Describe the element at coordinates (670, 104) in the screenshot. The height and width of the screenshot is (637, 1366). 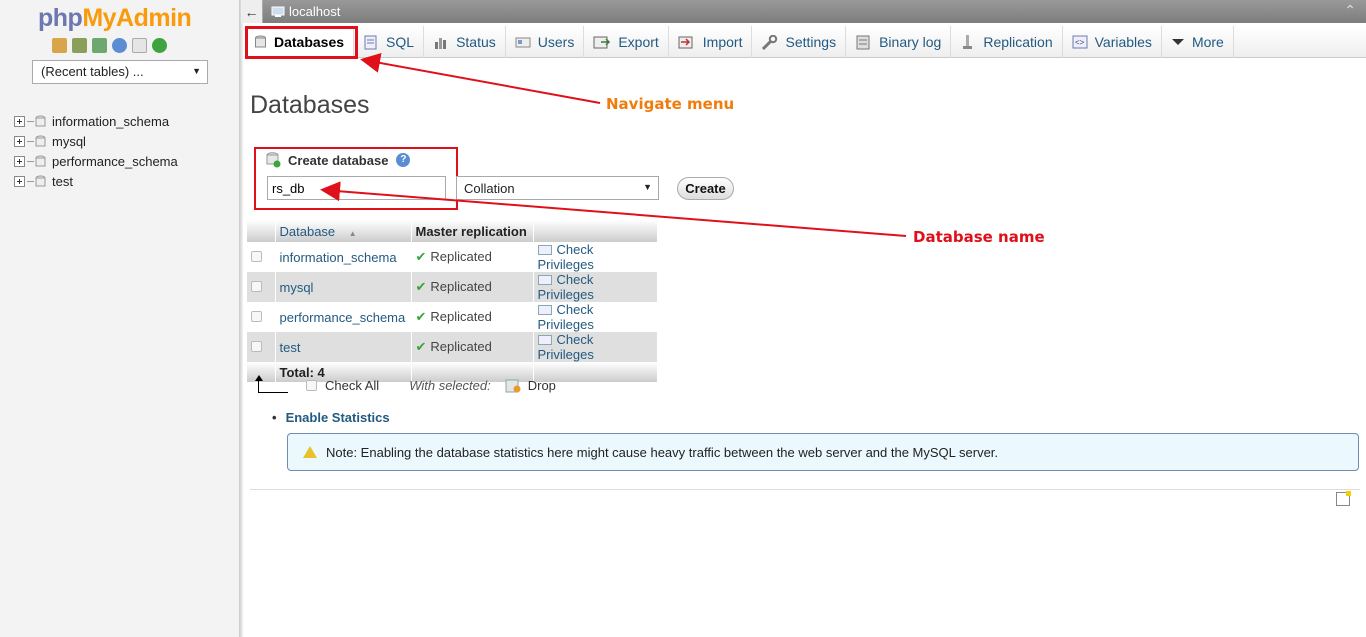
I see `annotation-navigate-menu: Navigate menu` at that location.